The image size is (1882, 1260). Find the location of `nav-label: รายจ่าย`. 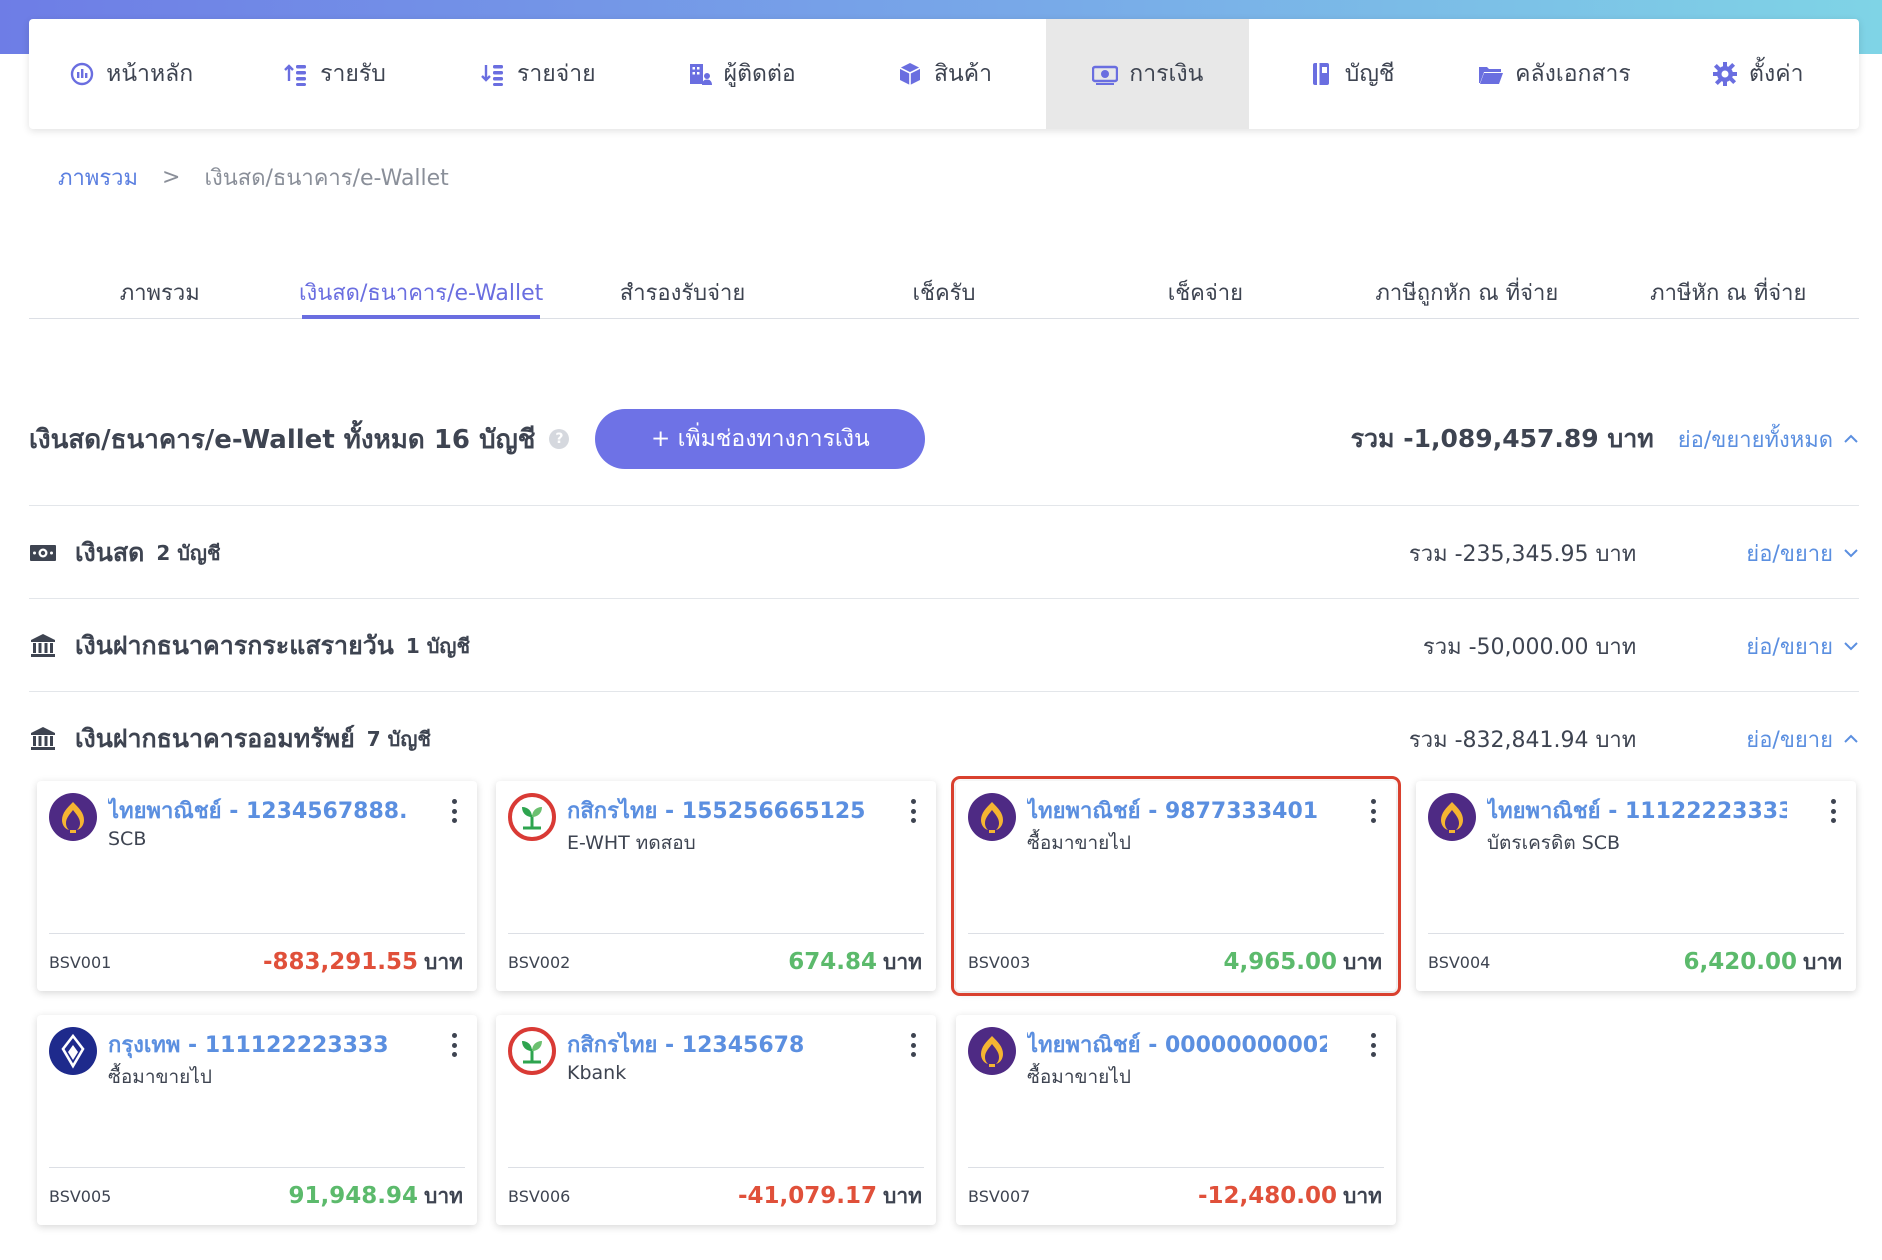

nav-label: รายจ่าย is located at coordinates (556, 74).